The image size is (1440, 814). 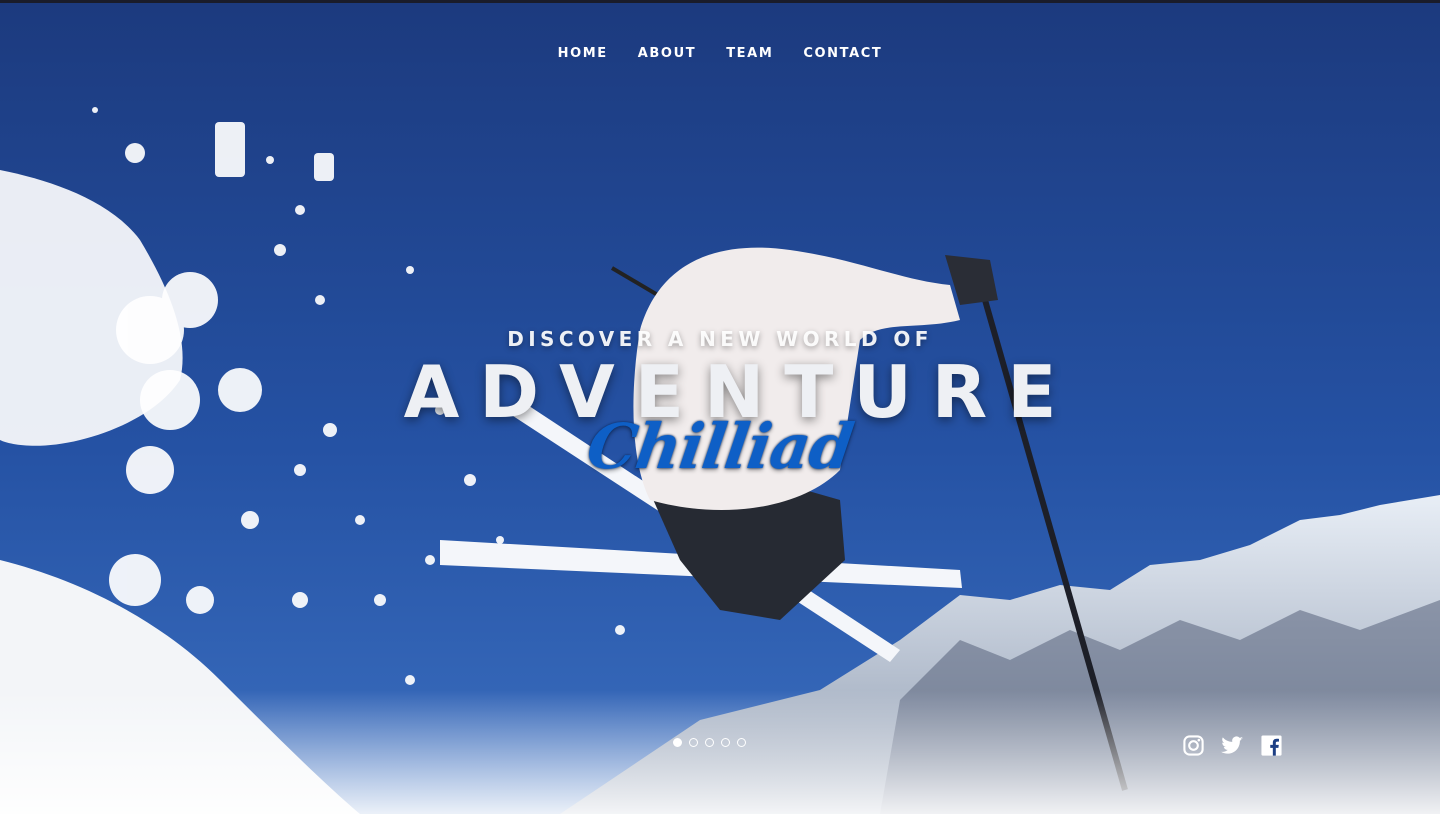 What do you see at coordinates (1271, 745) in the screenshot?
I see `facebook-icon` at bounding box center [1271, 745].